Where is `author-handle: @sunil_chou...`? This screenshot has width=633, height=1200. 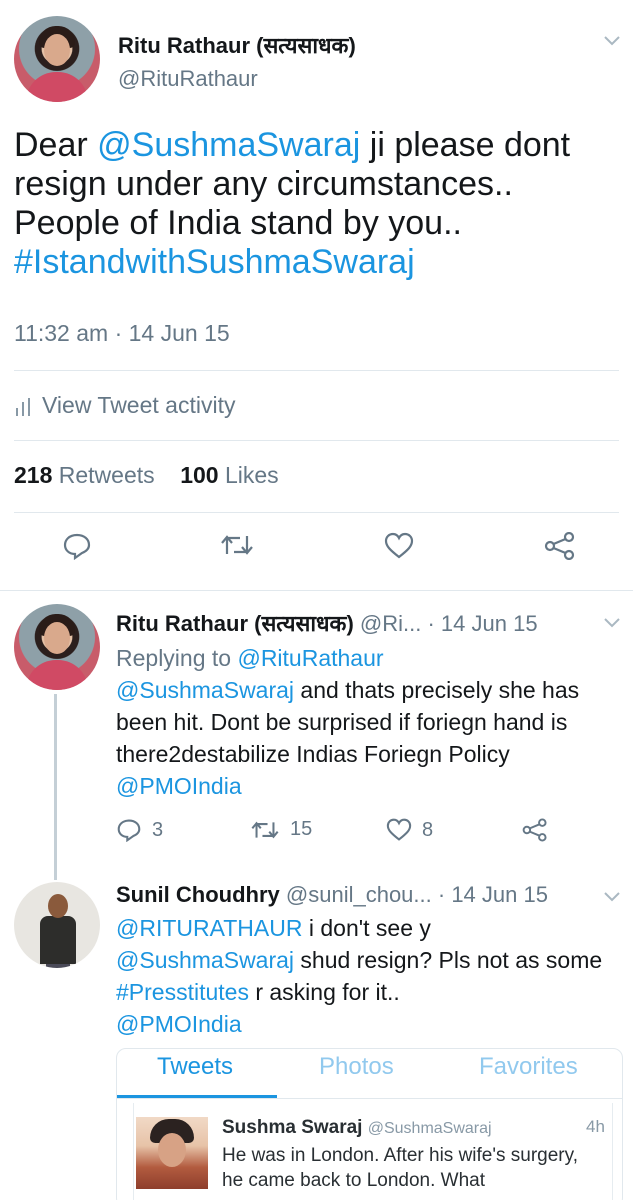 author-handle: @sunil_chou... is located at coordinates (359, 894).